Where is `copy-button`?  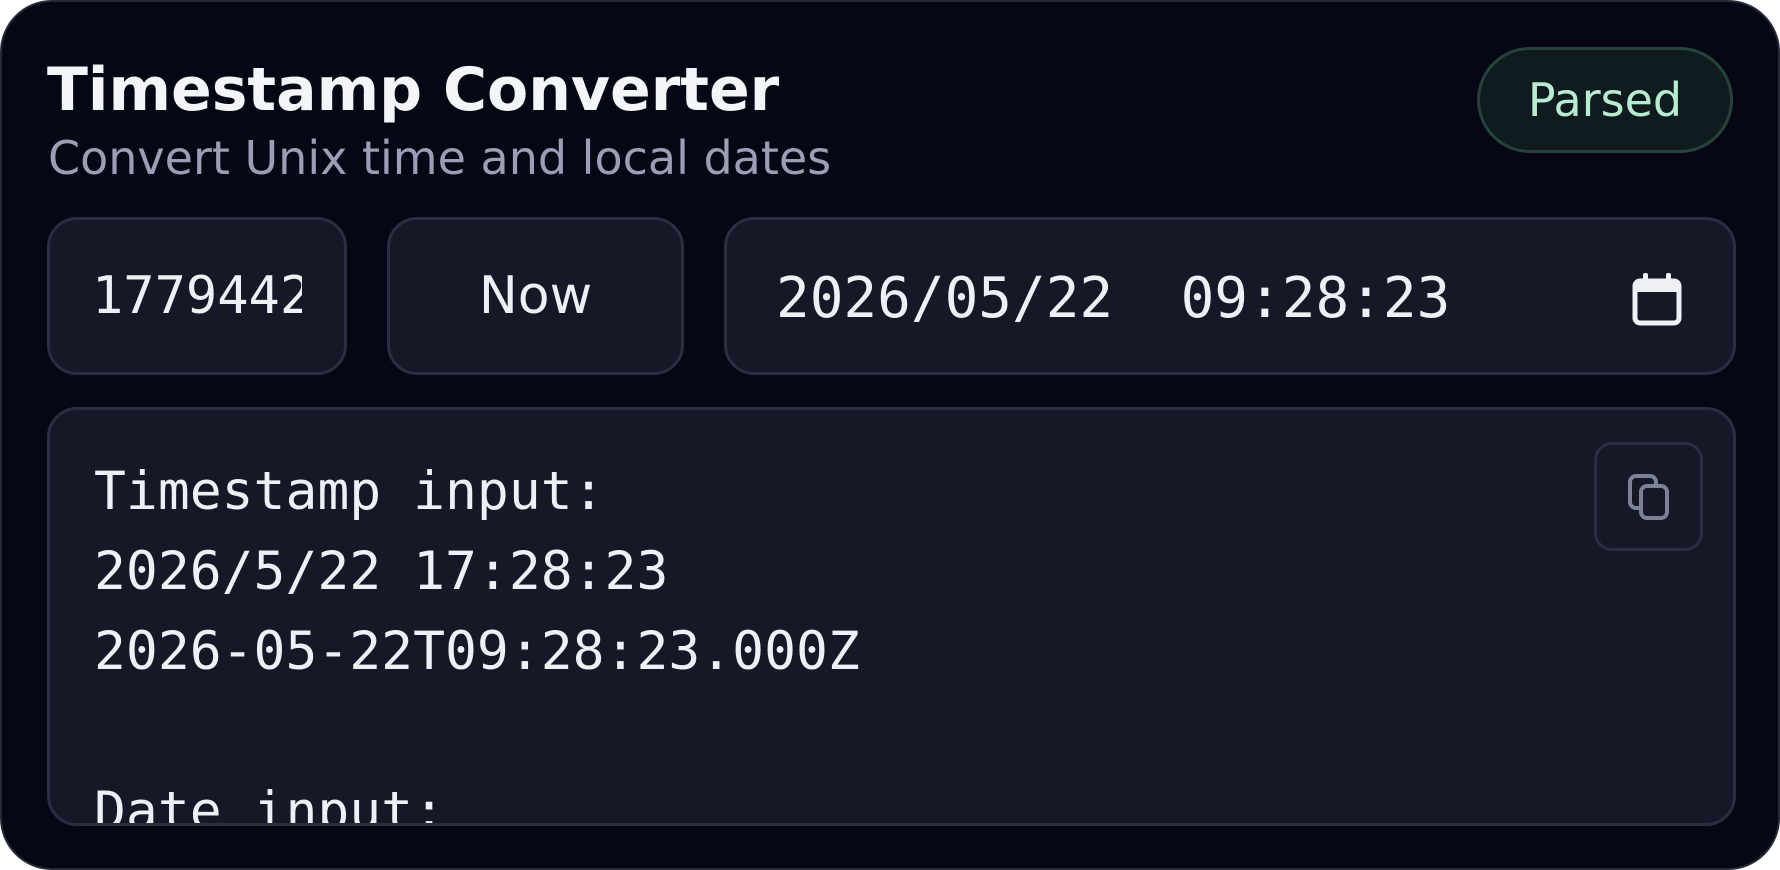
copy-button is located at coordinates (1648, 496).